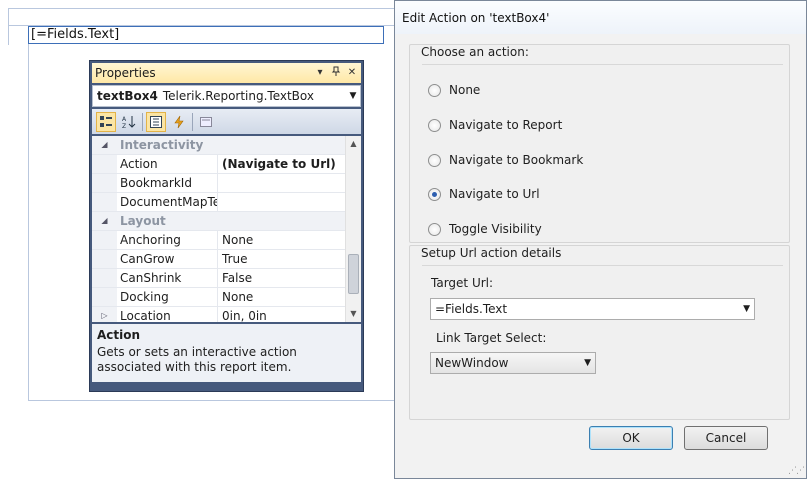 This screenshot has height=479, width=807. I want to click on object-name: textBox4, so click(127, 96).